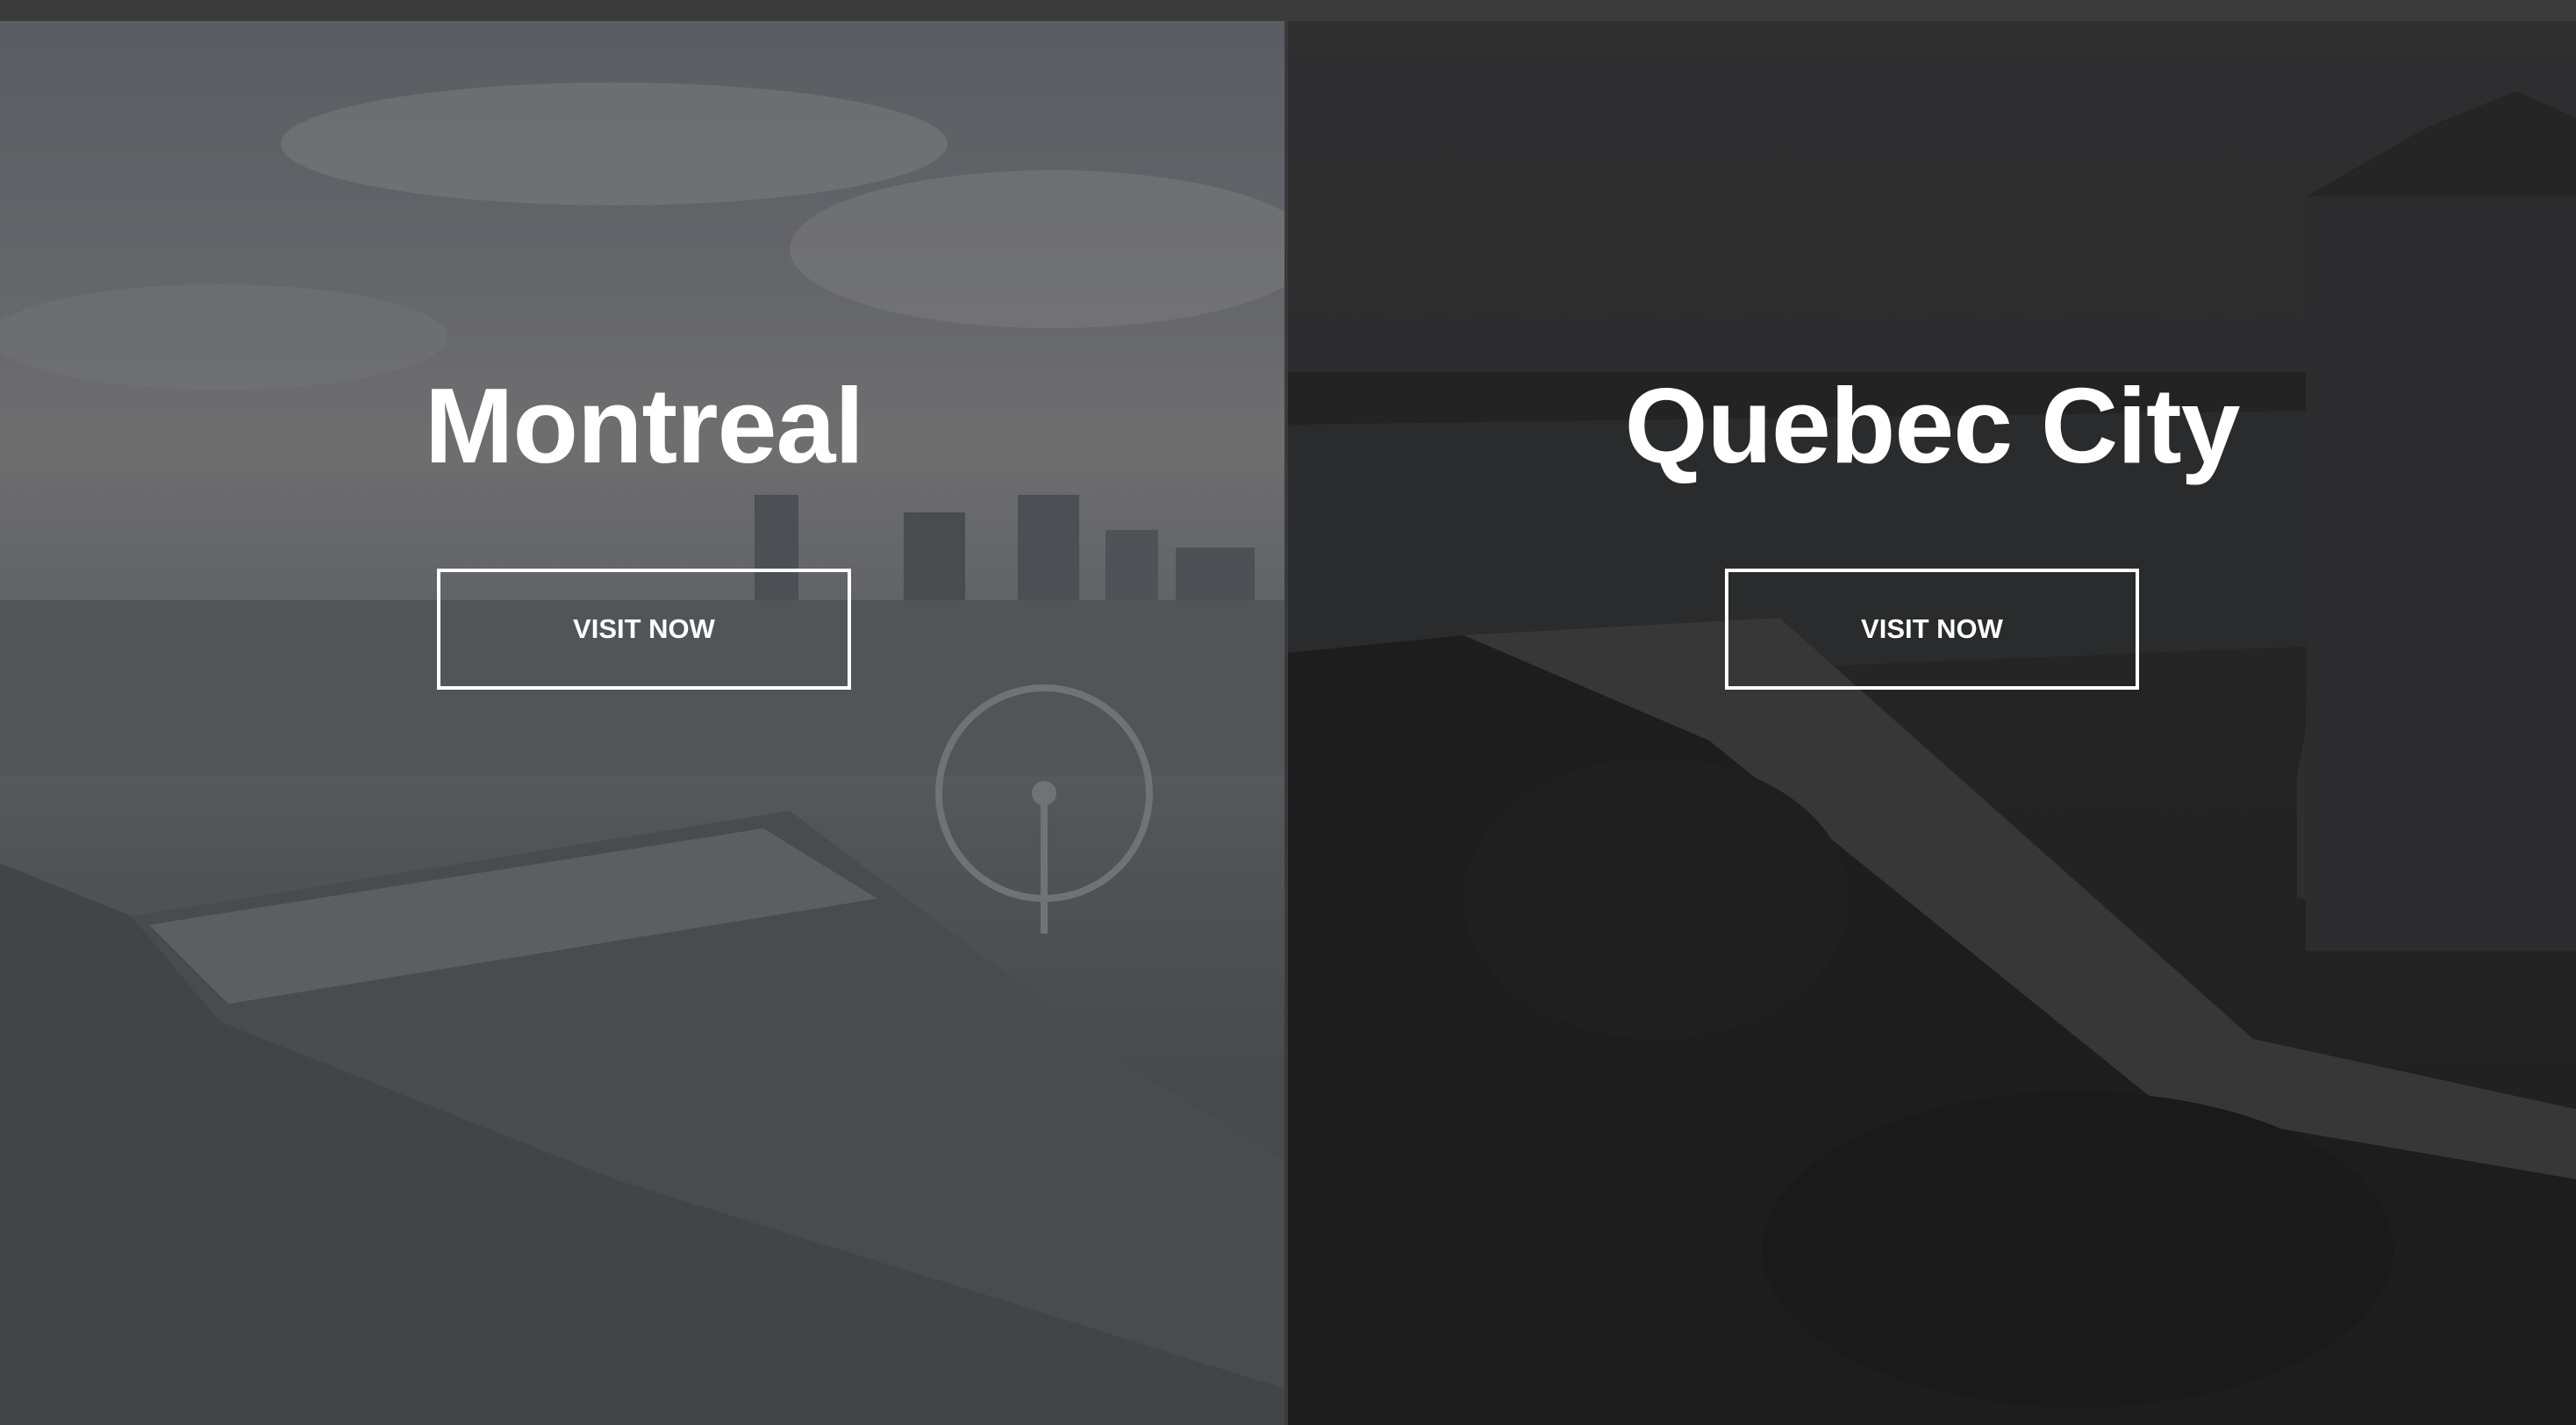 The height and width of the screenshot is (1425, 2576). I want to click on quebec-city-title: Quebec City, so click(1932, 425).